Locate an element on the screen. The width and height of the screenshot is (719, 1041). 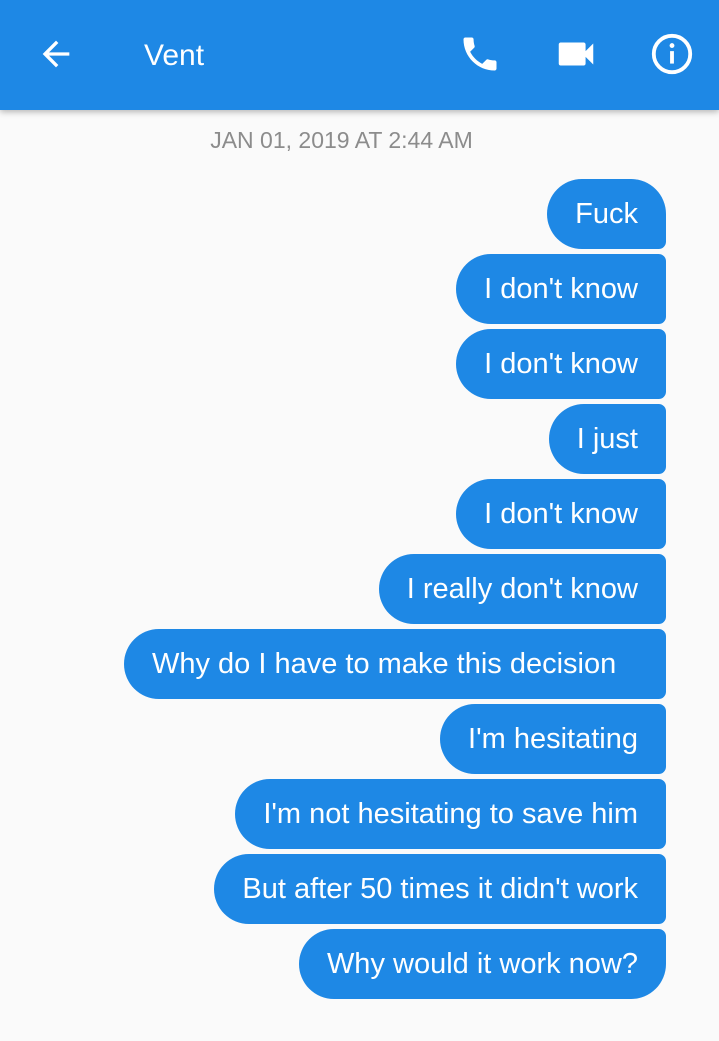
sent-message-bubble: Why would it work now? is located at coordinates (482, 964).